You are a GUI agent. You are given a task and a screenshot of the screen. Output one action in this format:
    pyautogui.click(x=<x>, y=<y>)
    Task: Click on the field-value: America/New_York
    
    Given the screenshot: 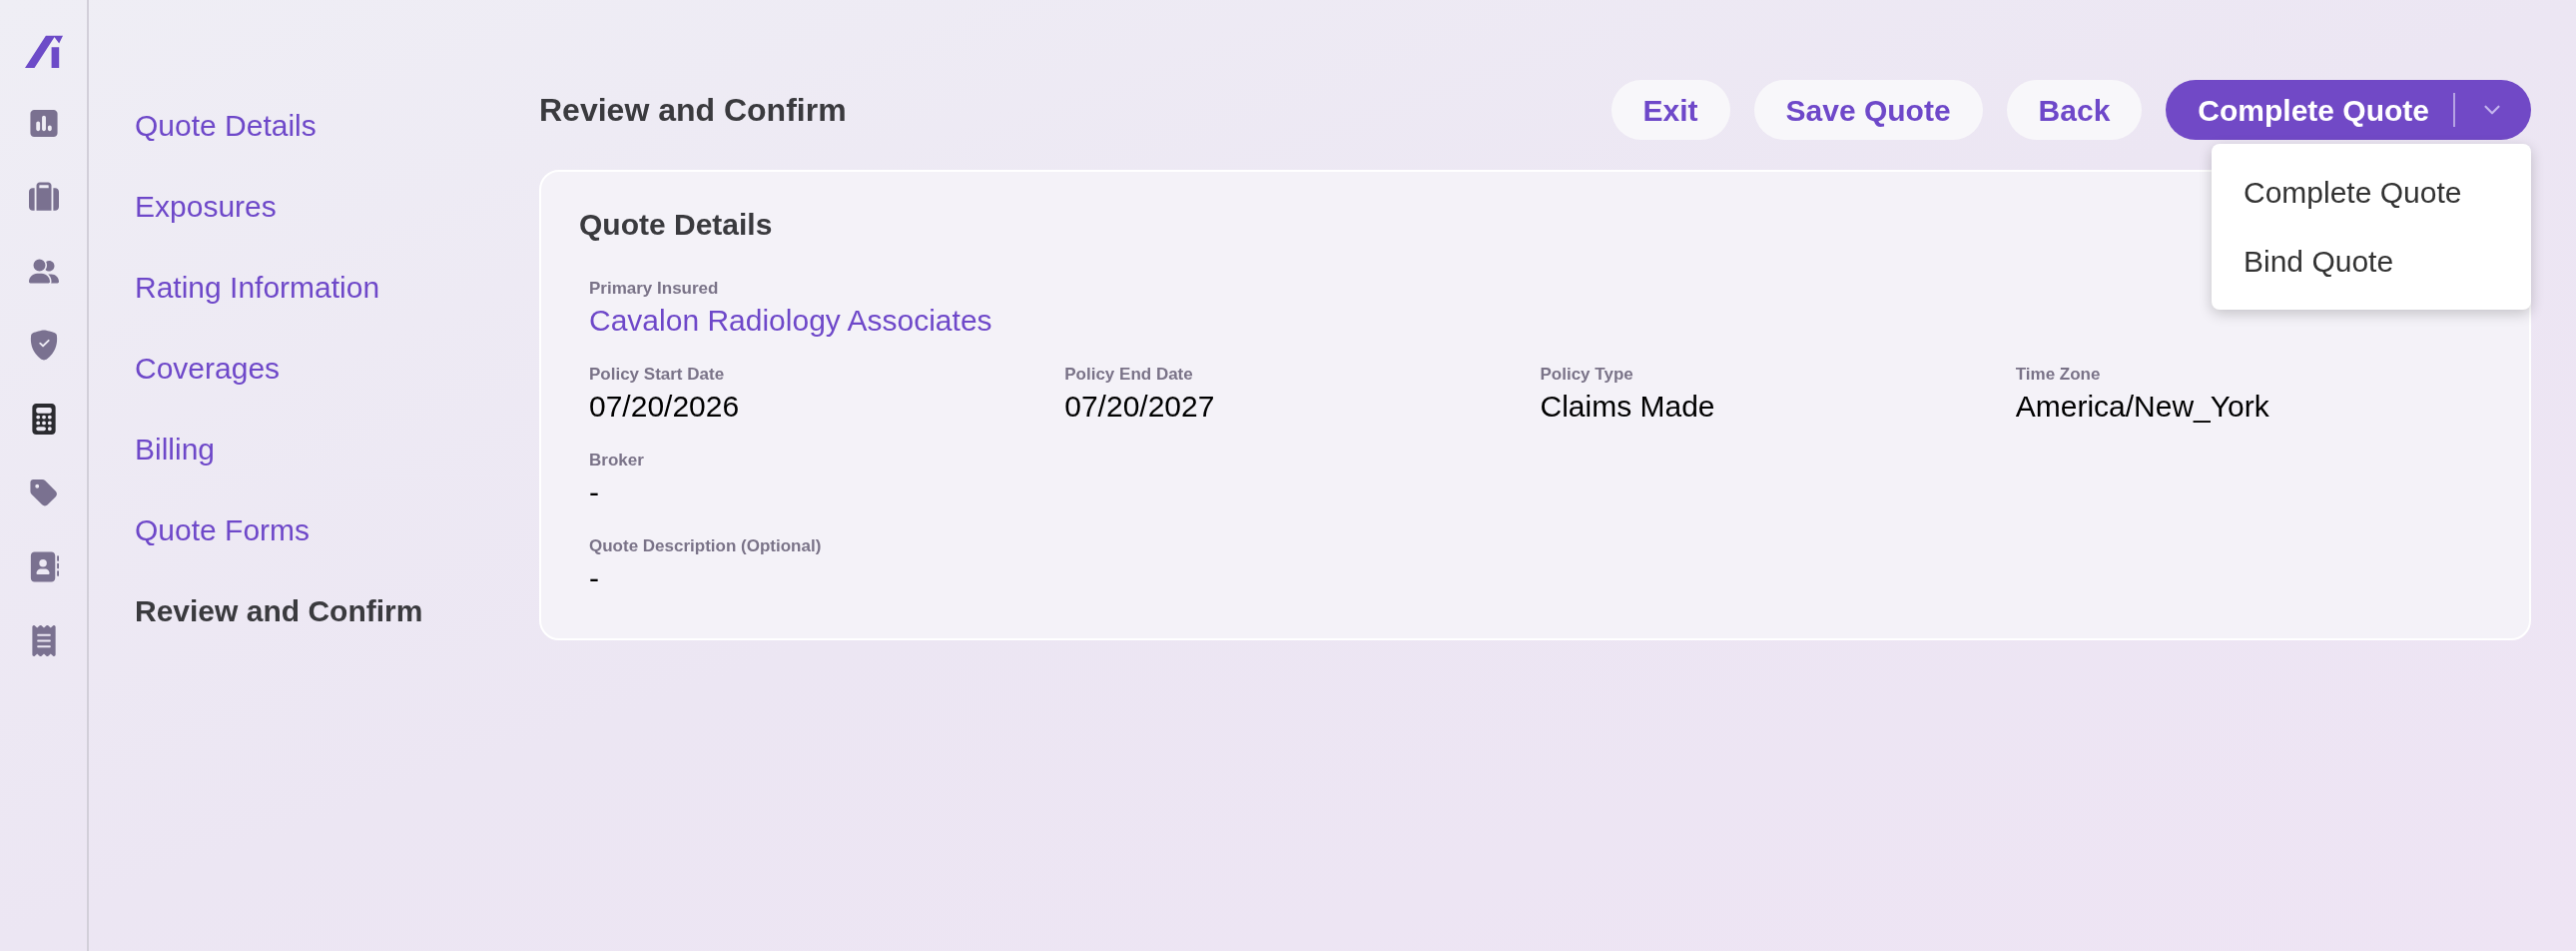 What is the action you would take?
    pyautogui.click(x=2142, y=407)
    